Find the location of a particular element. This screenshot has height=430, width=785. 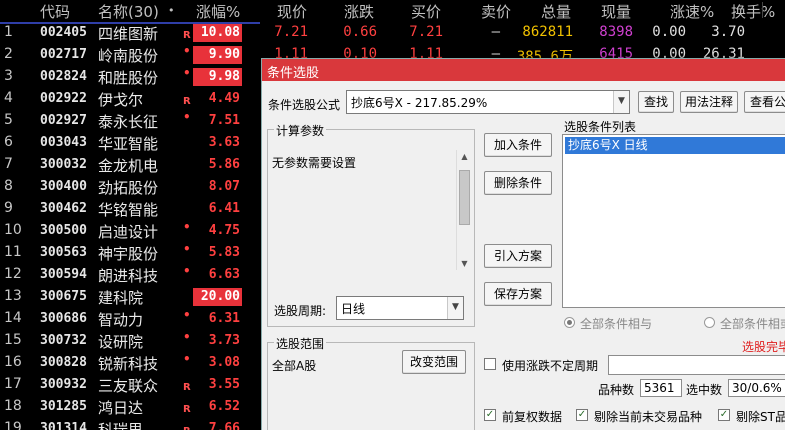

speed: 0.00 is located at coordinates (669, 32).